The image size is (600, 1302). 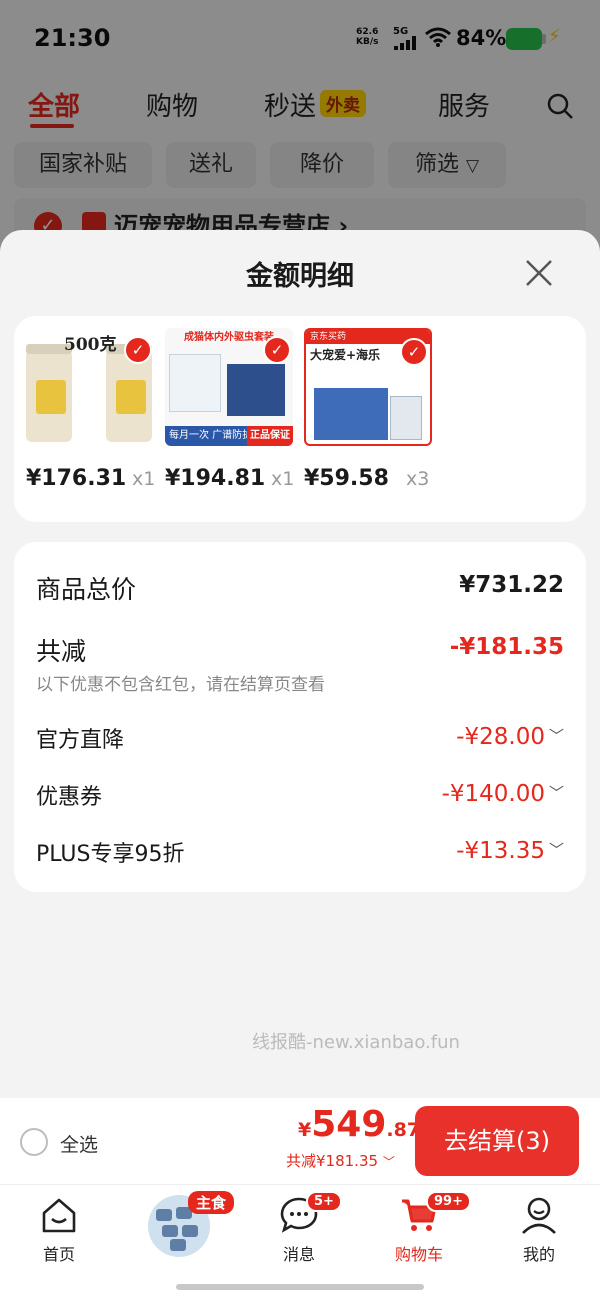 I want to click on nav-messages: 消息 5+, so click(x=299, y=1228).